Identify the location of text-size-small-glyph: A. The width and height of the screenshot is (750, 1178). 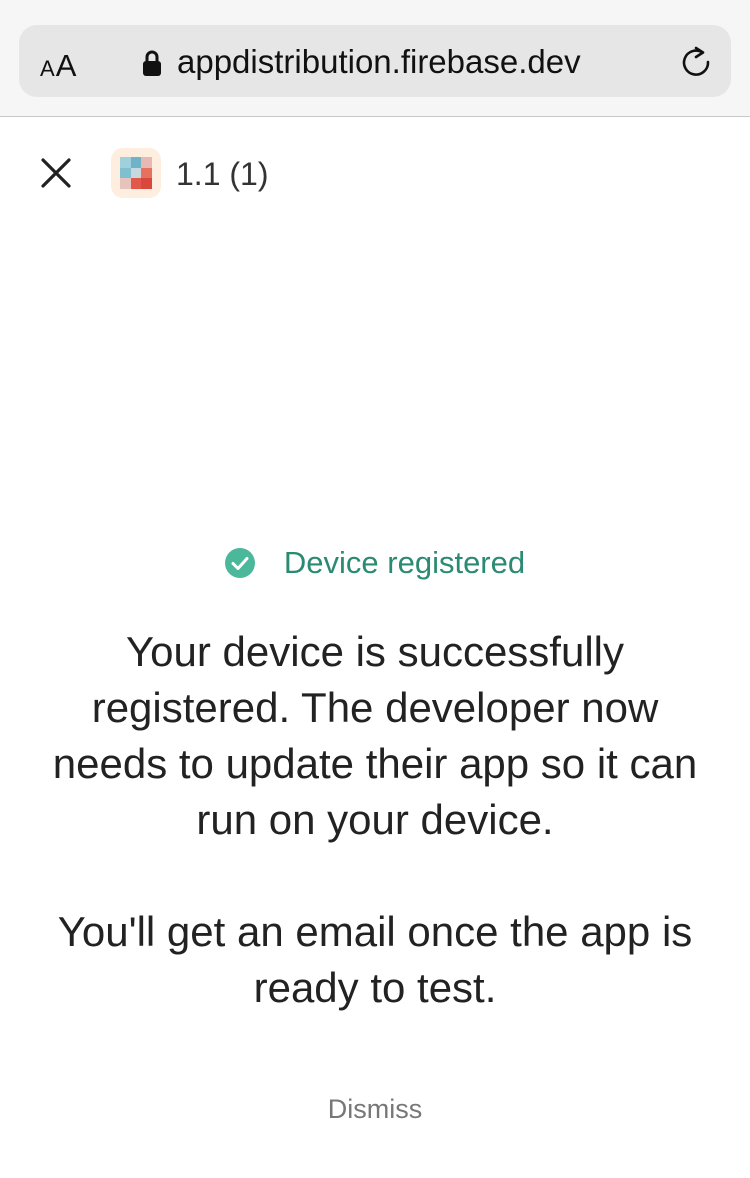
(47, 68).